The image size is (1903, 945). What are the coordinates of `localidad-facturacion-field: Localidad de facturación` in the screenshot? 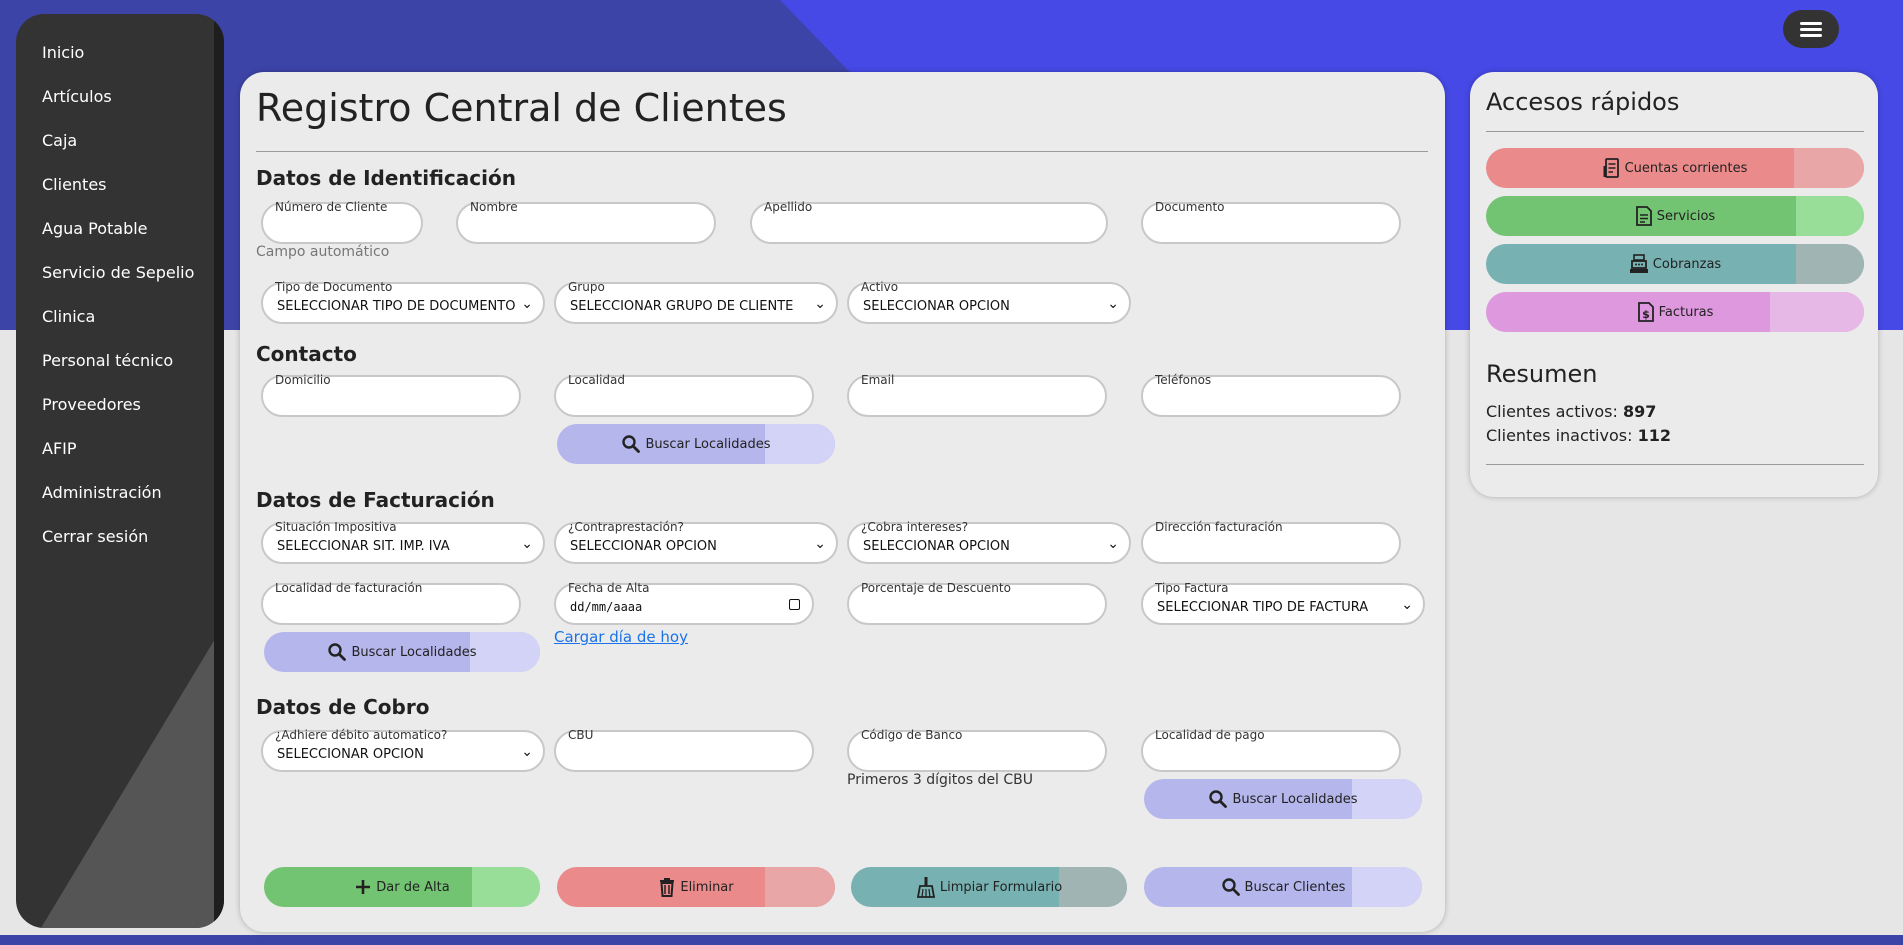 It's located at (391, 603).